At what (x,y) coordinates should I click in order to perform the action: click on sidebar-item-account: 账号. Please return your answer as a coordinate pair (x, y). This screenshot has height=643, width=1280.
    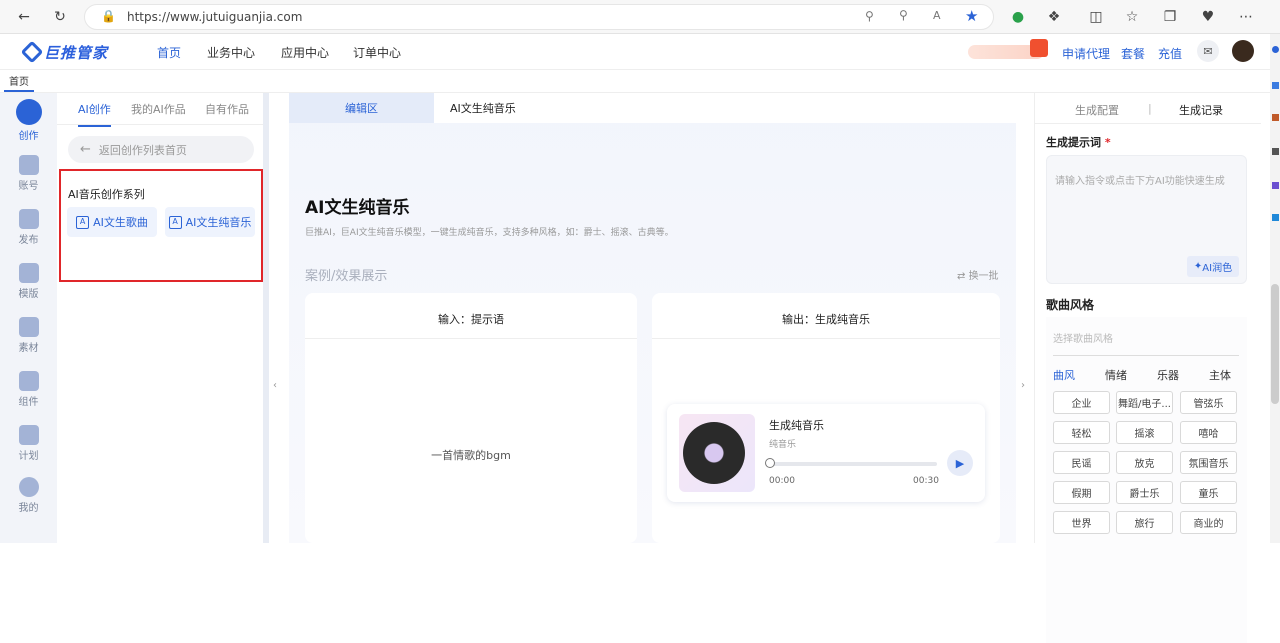
    Looking at the image, I should click on (28, 173).